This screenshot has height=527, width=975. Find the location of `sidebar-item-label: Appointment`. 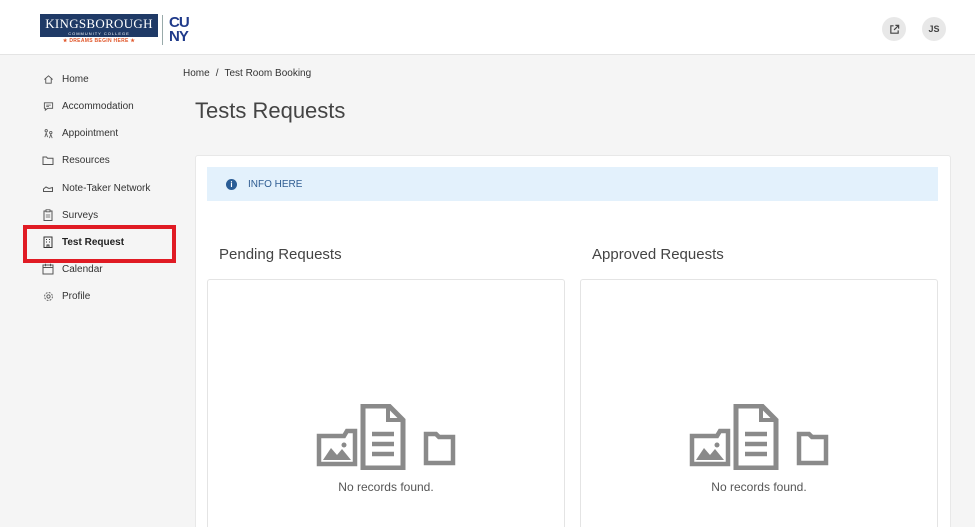

sidebar-item-label: Appointment is located at coordinates (90, 133).